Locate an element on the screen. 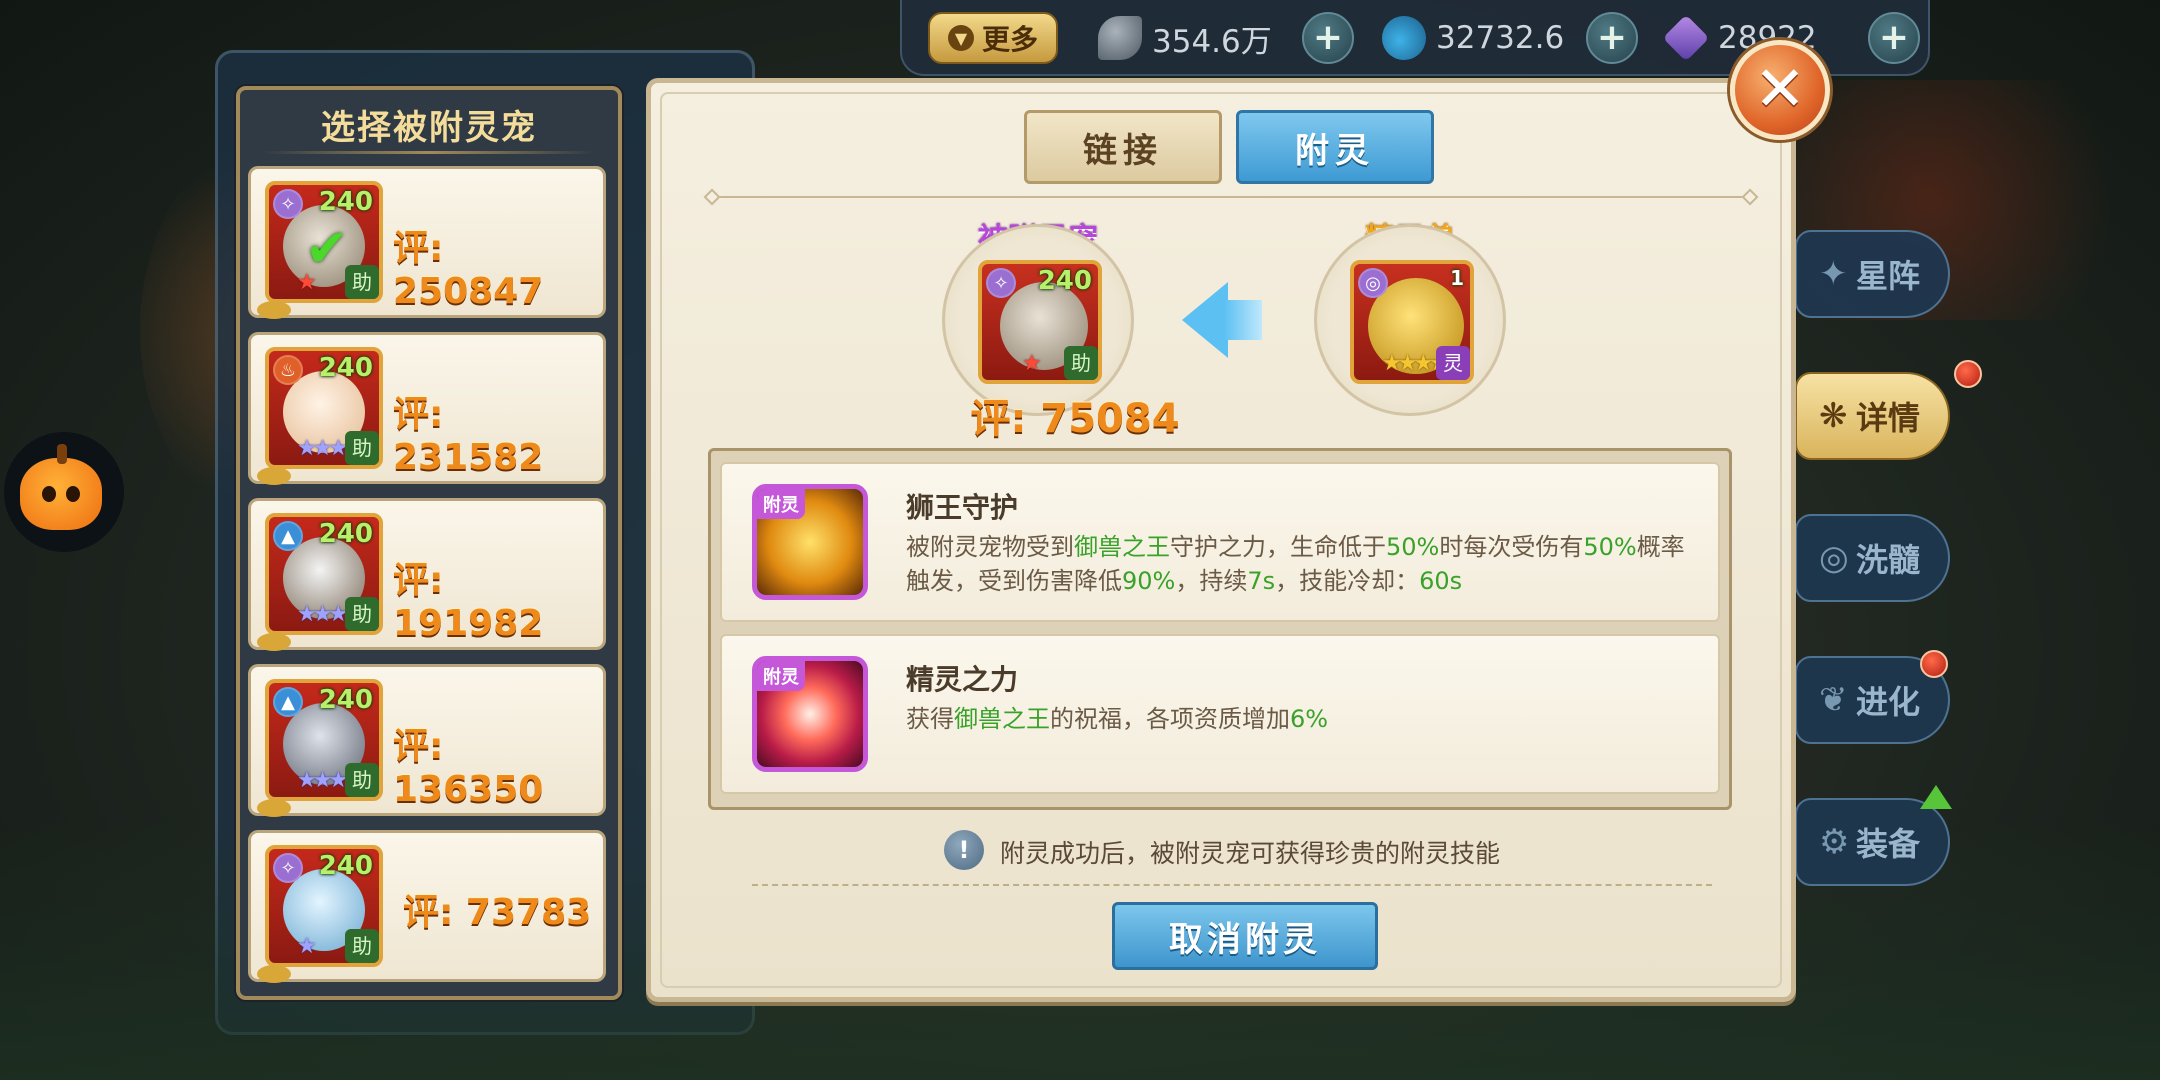 This screenshot has width=2160, height=1080. side-menu-equipment: ⚙ 装备 is located at coordinates (1872, 842).